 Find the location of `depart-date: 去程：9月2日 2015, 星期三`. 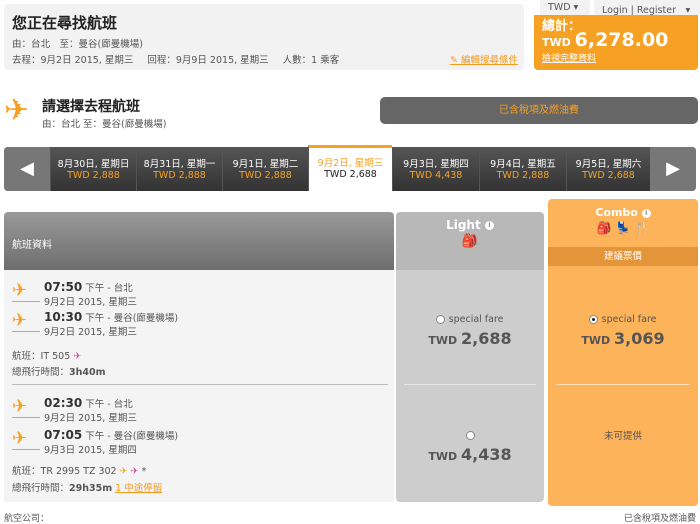

depart-date: 去程：9月2日 2015, 星期三 is located at coordinates (73, 60).